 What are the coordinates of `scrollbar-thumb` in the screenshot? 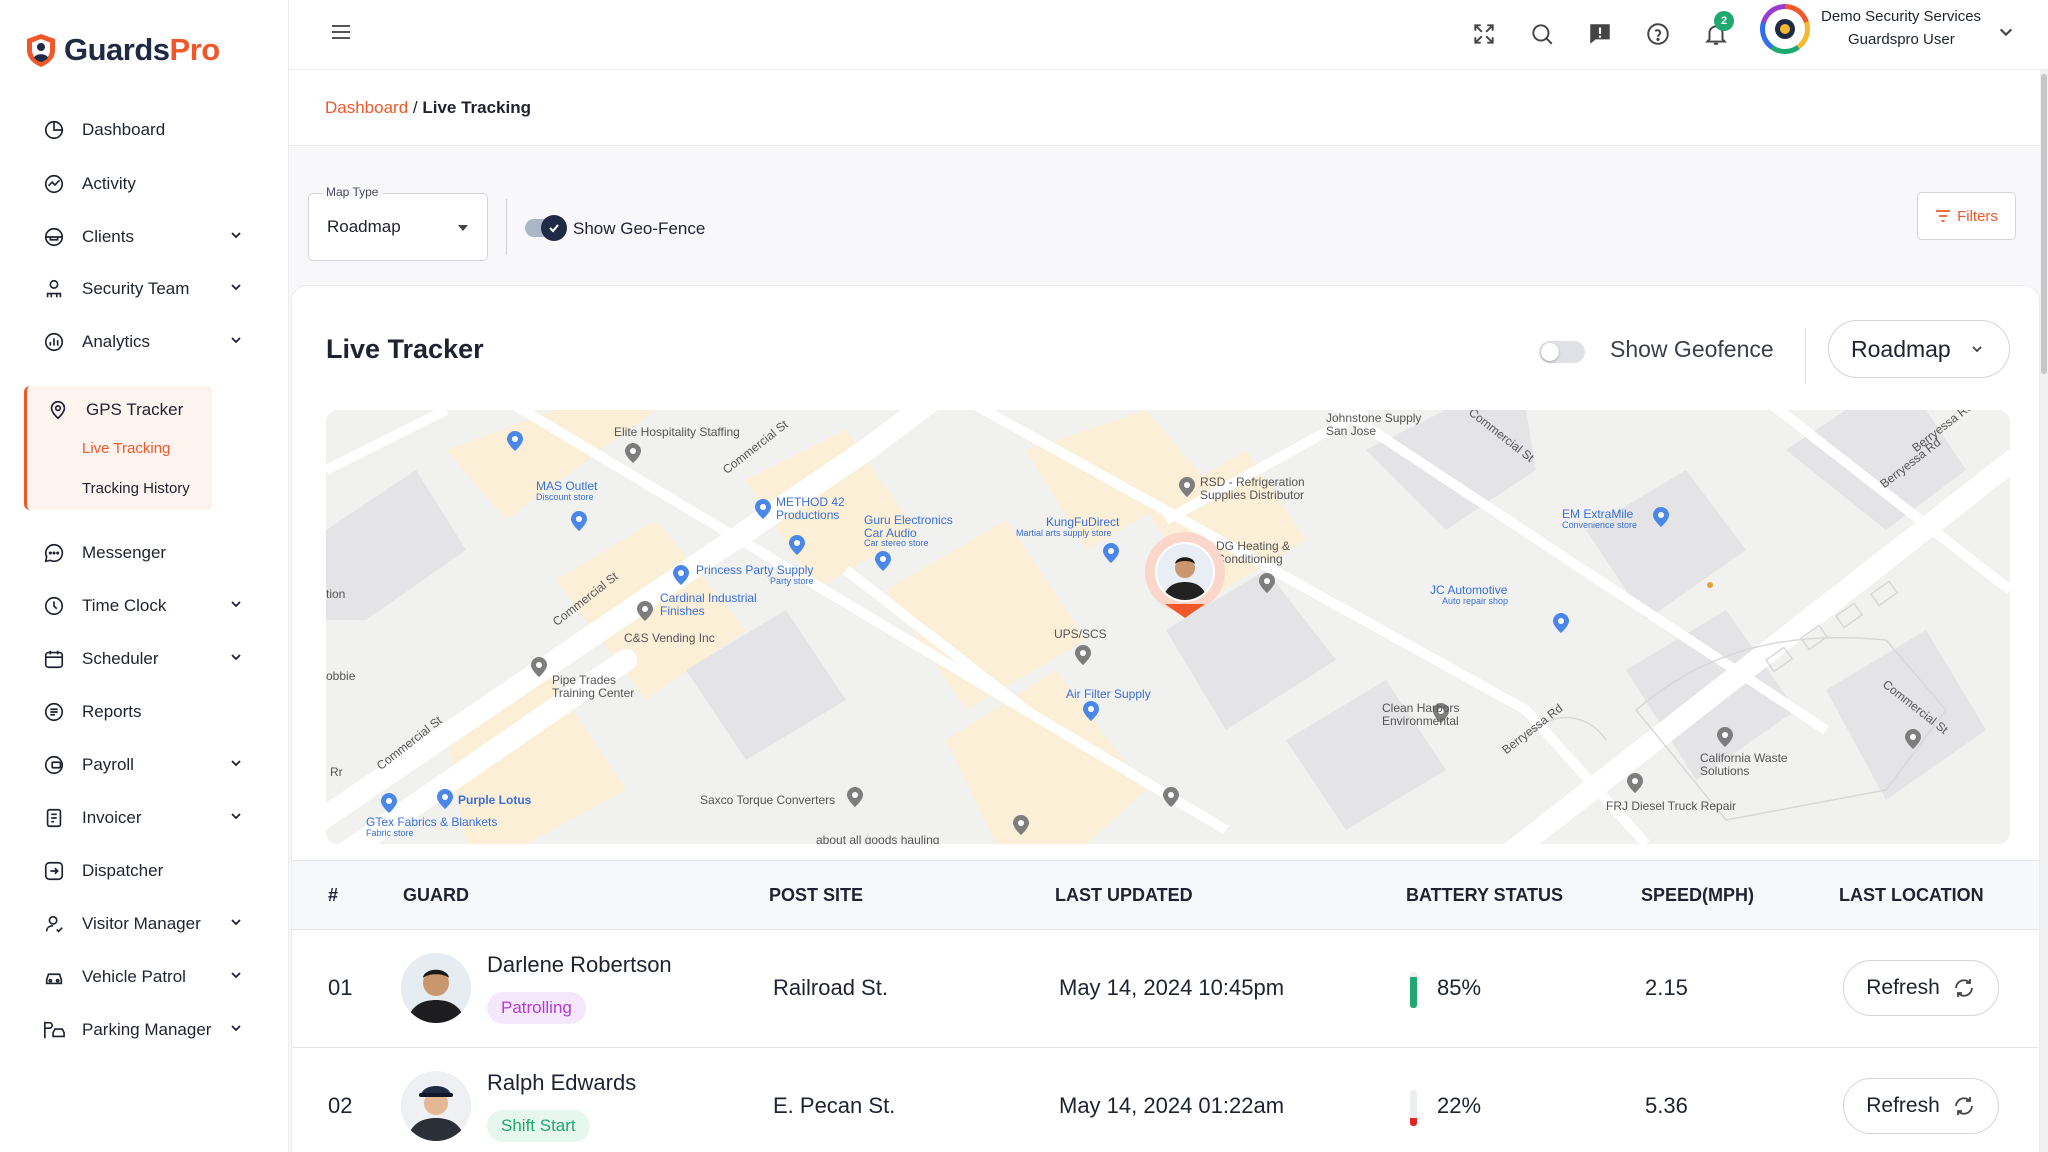 It's located at (2044, 224).